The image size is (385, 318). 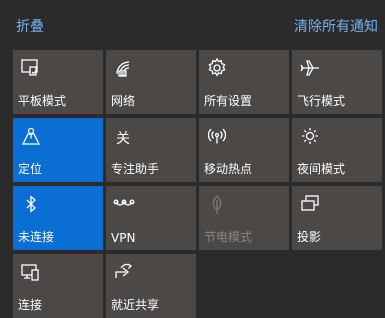 I want to click on tile-all-settings: 所有设置, so click(x=244, y=82).